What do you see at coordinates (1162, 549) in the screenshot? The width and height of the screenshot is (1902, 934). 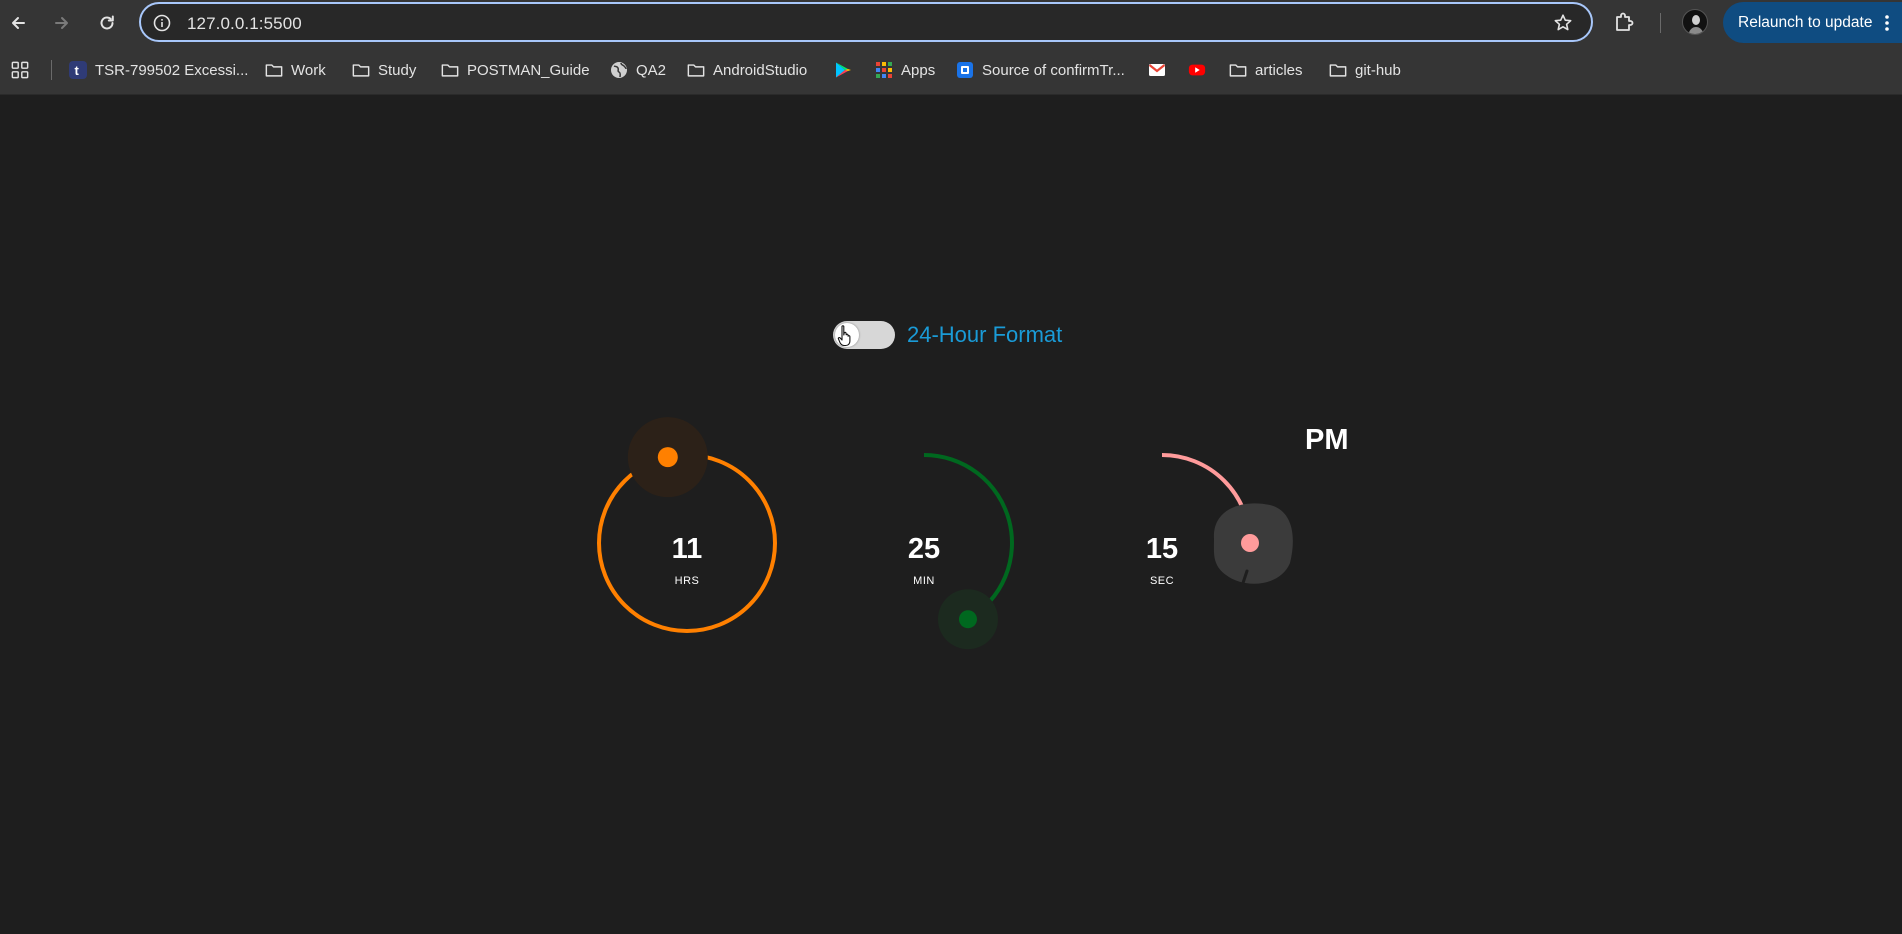 I see `seconds-value: 15` at bounding box center [1162, 549].